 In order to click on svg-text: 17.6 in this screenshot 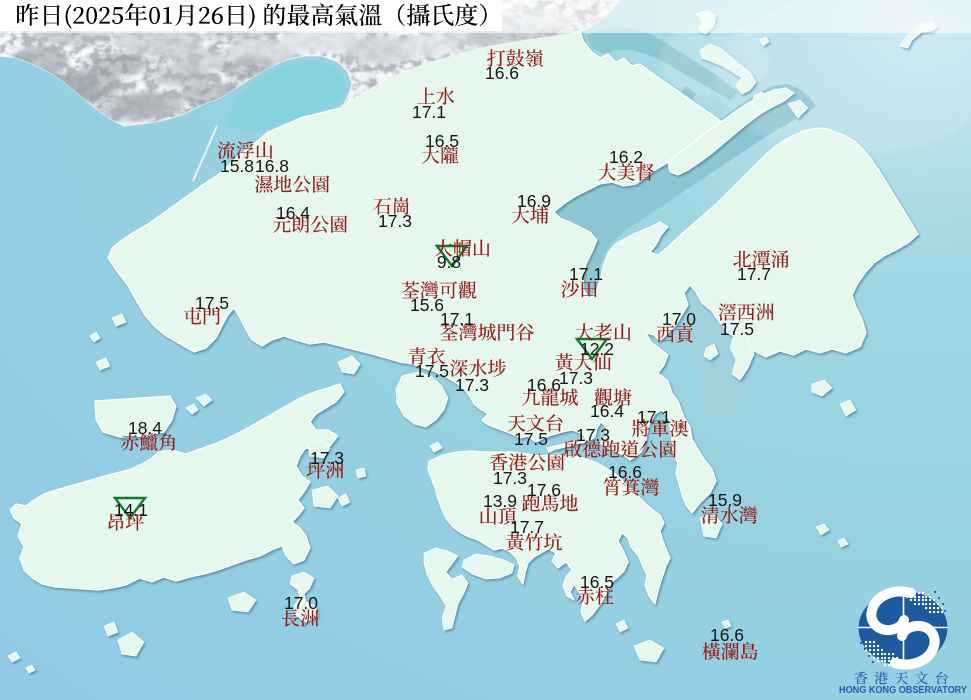, I will do `click(544, 490)`.